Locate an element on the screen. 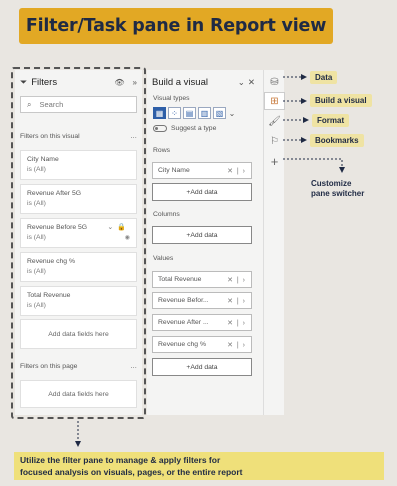 This screenshot has width=397, height=486. callout-format: Format is located at coordinates (331, 120).